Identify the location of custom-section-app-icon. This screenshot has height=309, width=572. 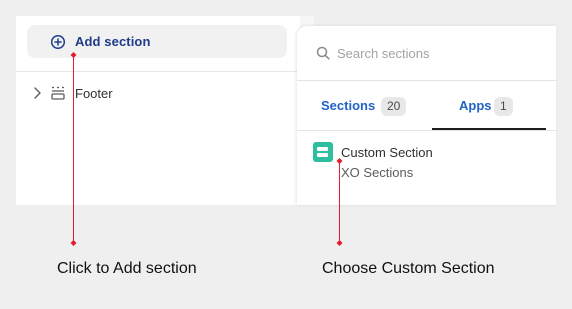
(323, 152).